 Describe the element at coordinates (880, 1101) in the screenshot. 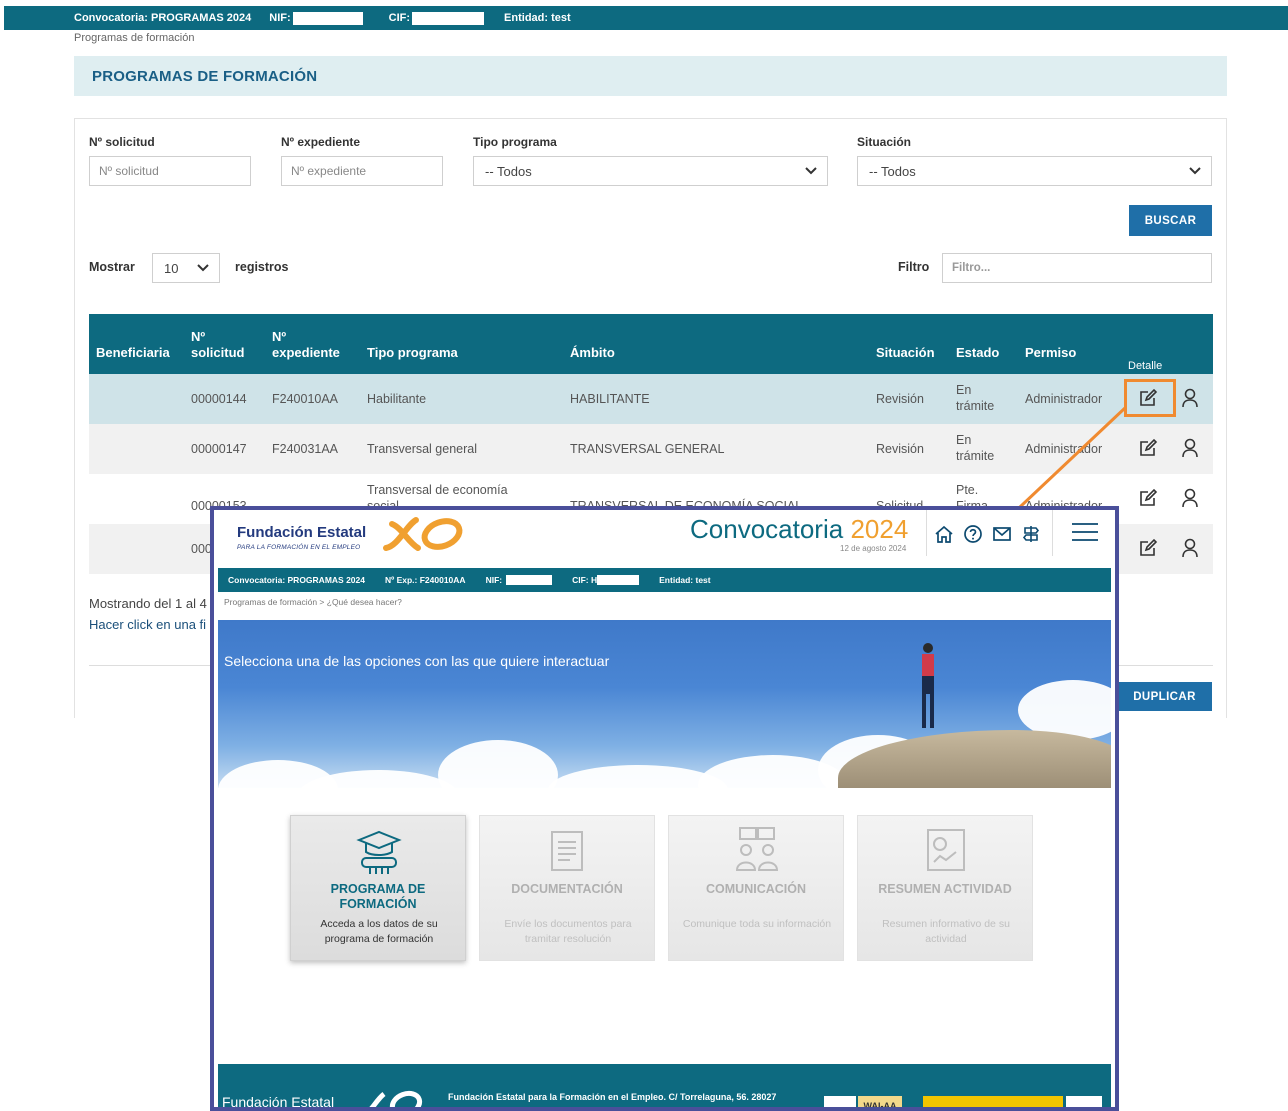

I see `wai-aa-badge: WAI-AA` at that location.